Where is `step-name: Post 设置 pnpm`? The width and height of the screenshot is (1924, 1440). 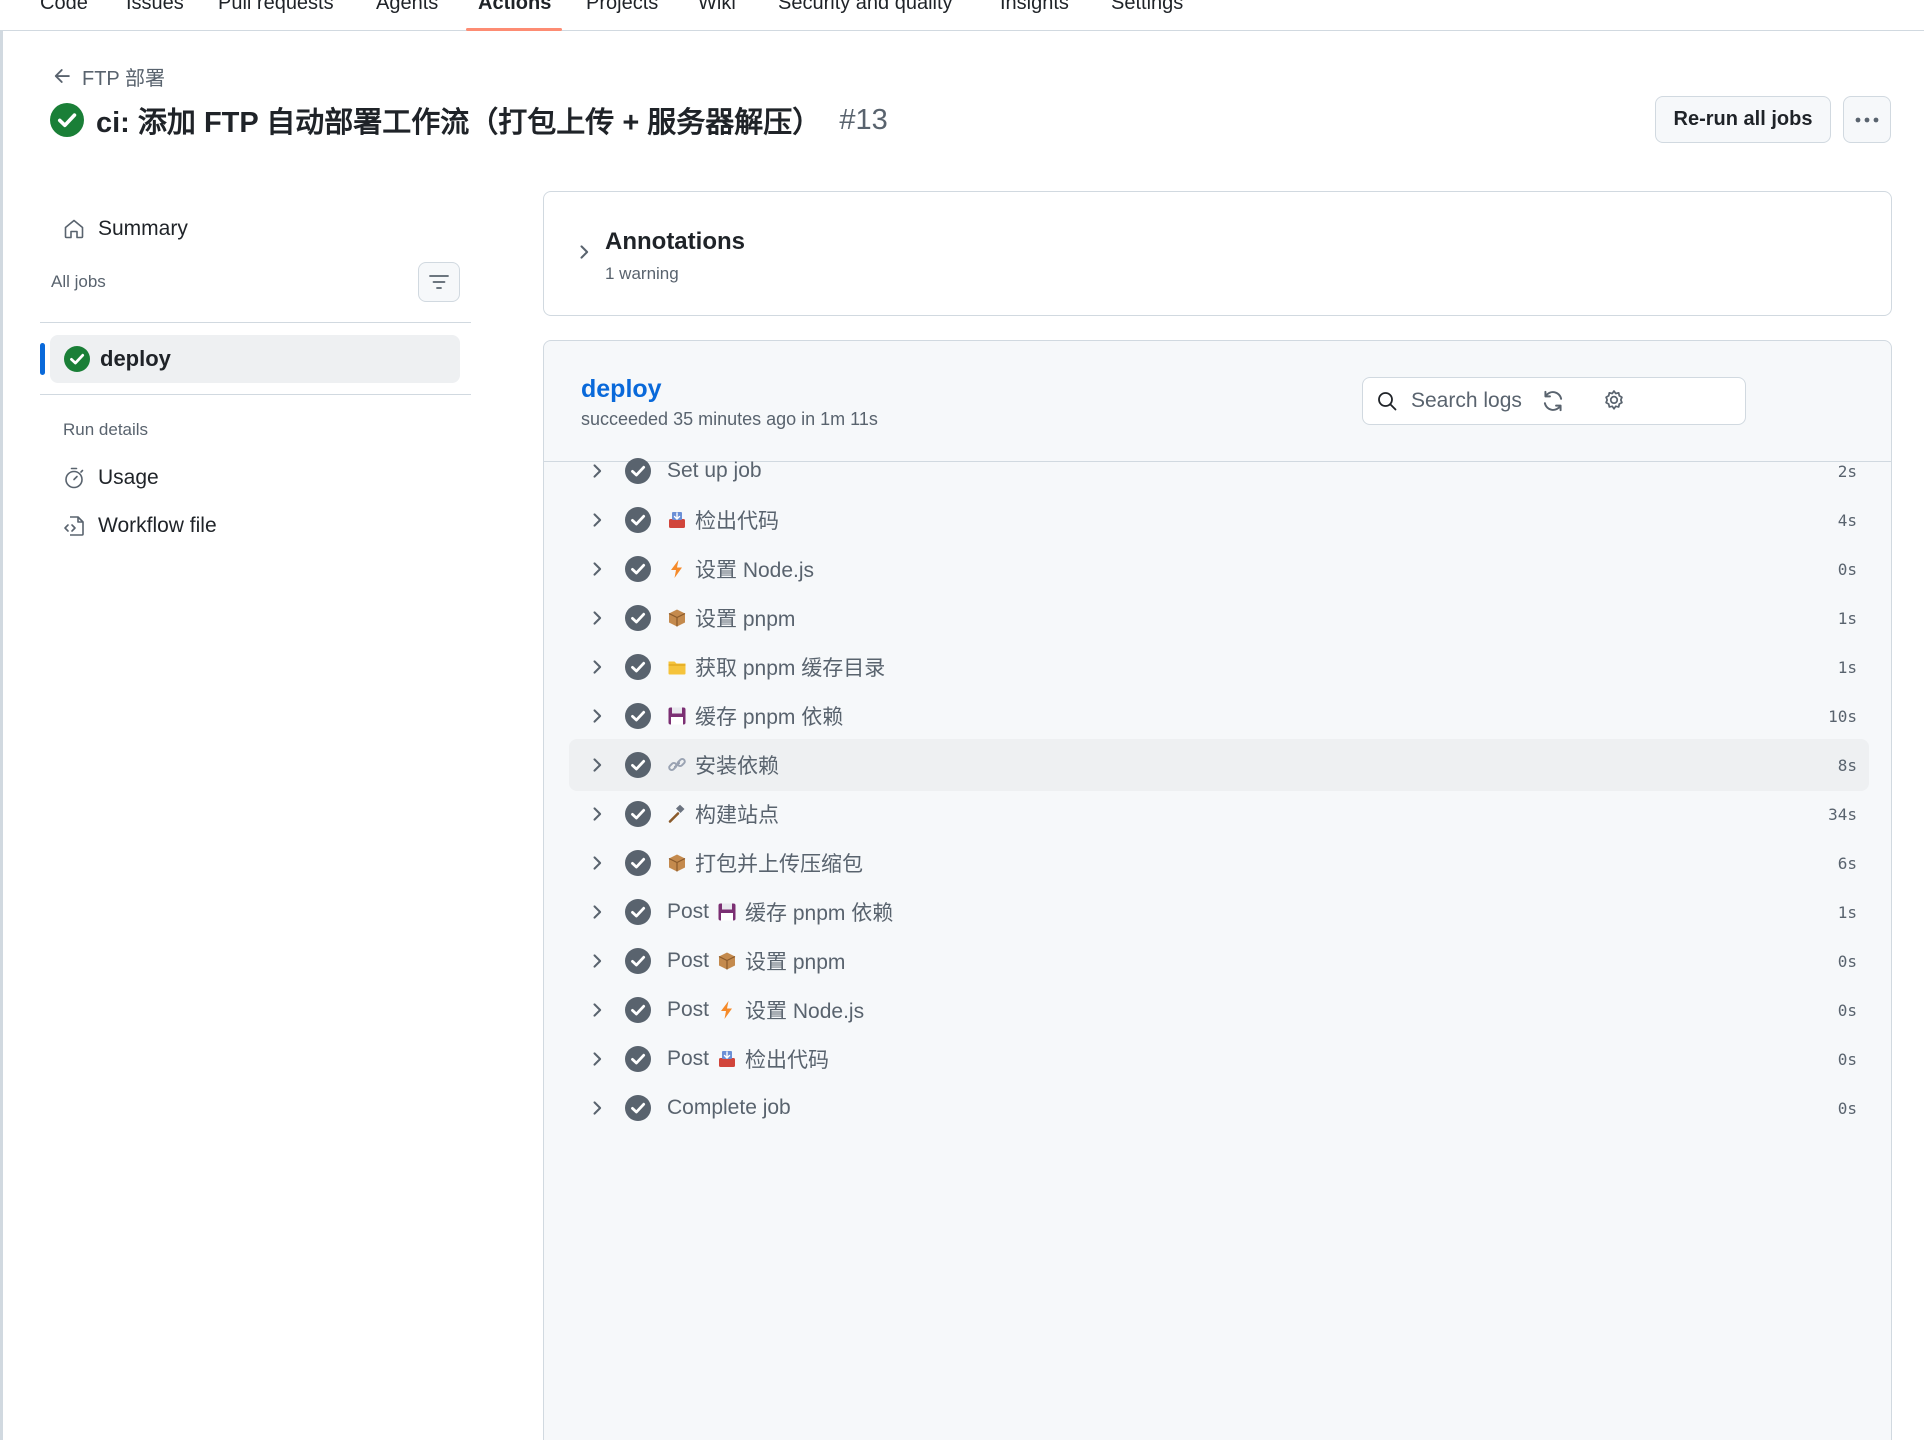
step-name: Post 设置 pnpm is located at coordinates (756, 961).